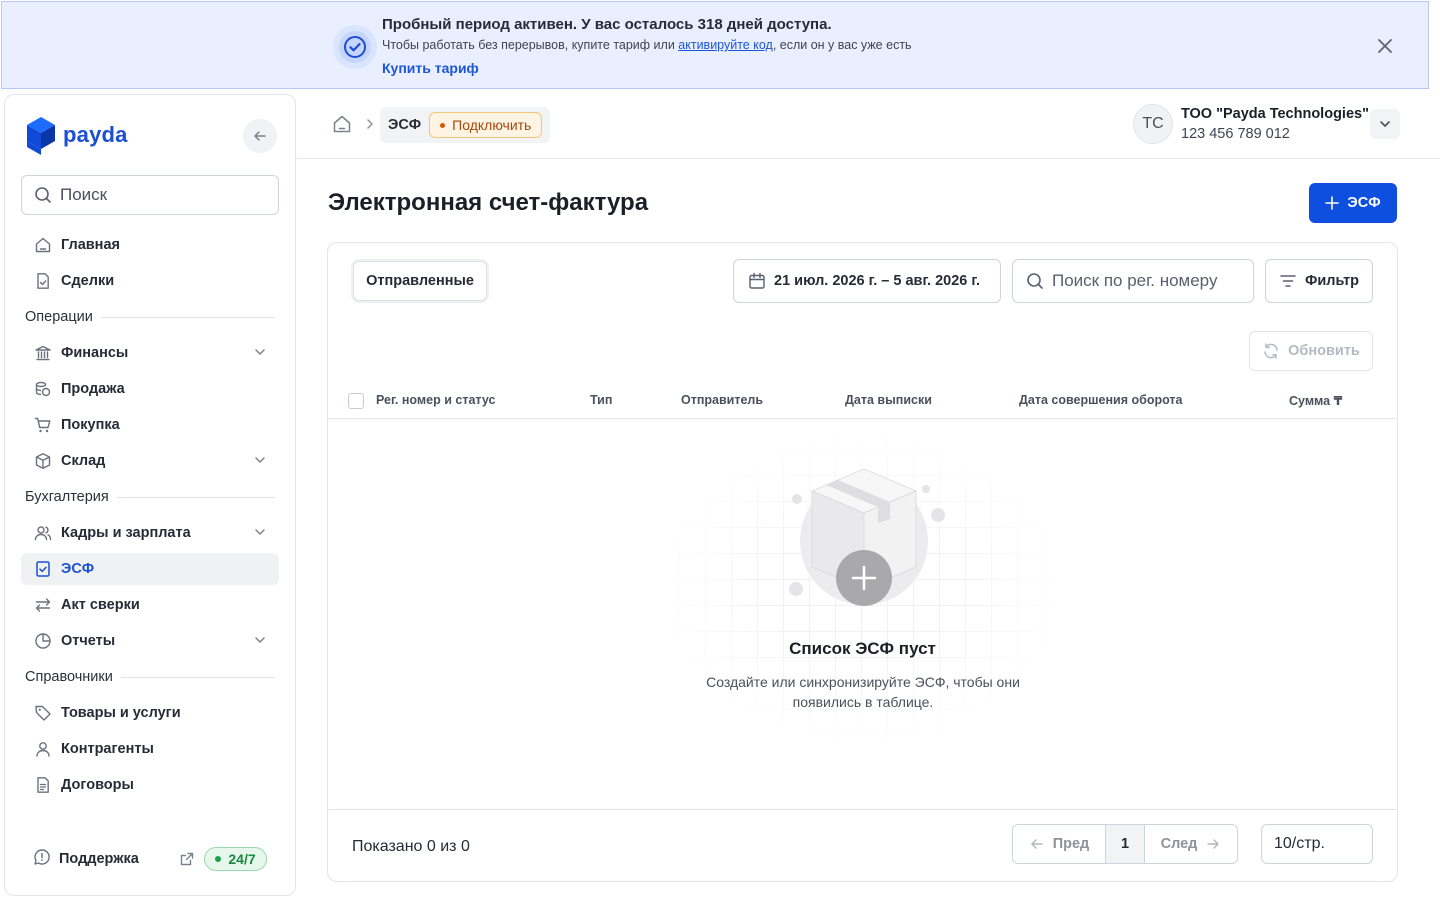 This screenshot has height=900, width=1440. I want to click on logo-text: payda, so click(95, 134).